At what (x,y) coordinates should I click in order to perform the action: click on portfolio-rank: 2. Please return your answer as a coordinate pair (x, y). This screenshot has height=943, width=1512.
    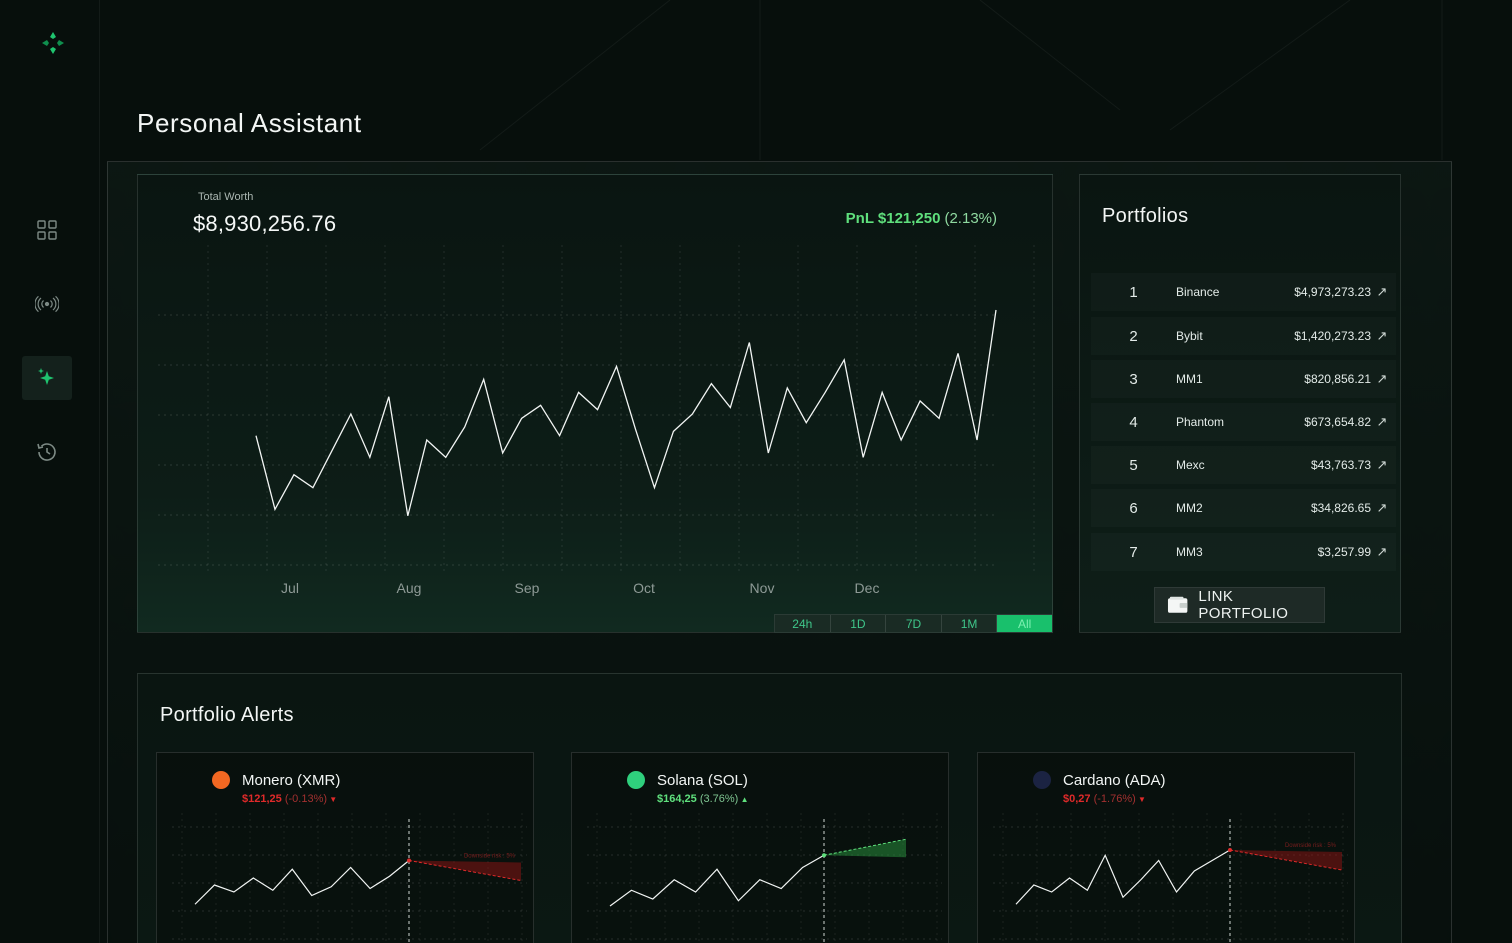
    Looking at the image, I should click on (1133, 336).